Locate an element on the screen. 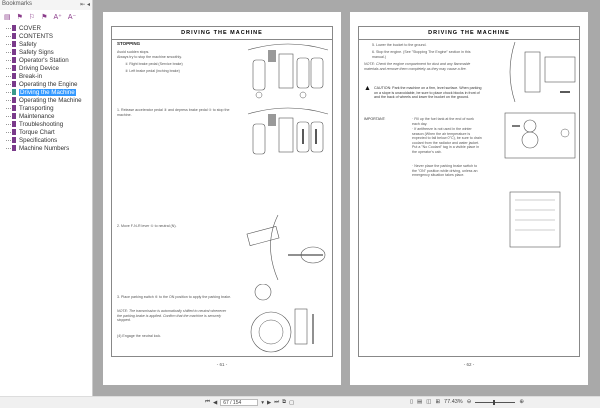 The height and width of the screenshot is (408, 600). bookmark-item: Maintenance is located at coordinates (46, 116).